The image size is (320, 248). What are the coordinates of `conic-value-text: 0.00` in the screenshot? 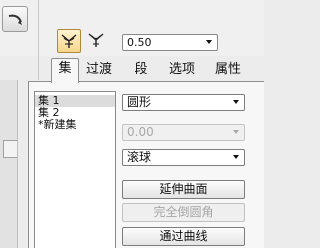 It's located at (140, 132).